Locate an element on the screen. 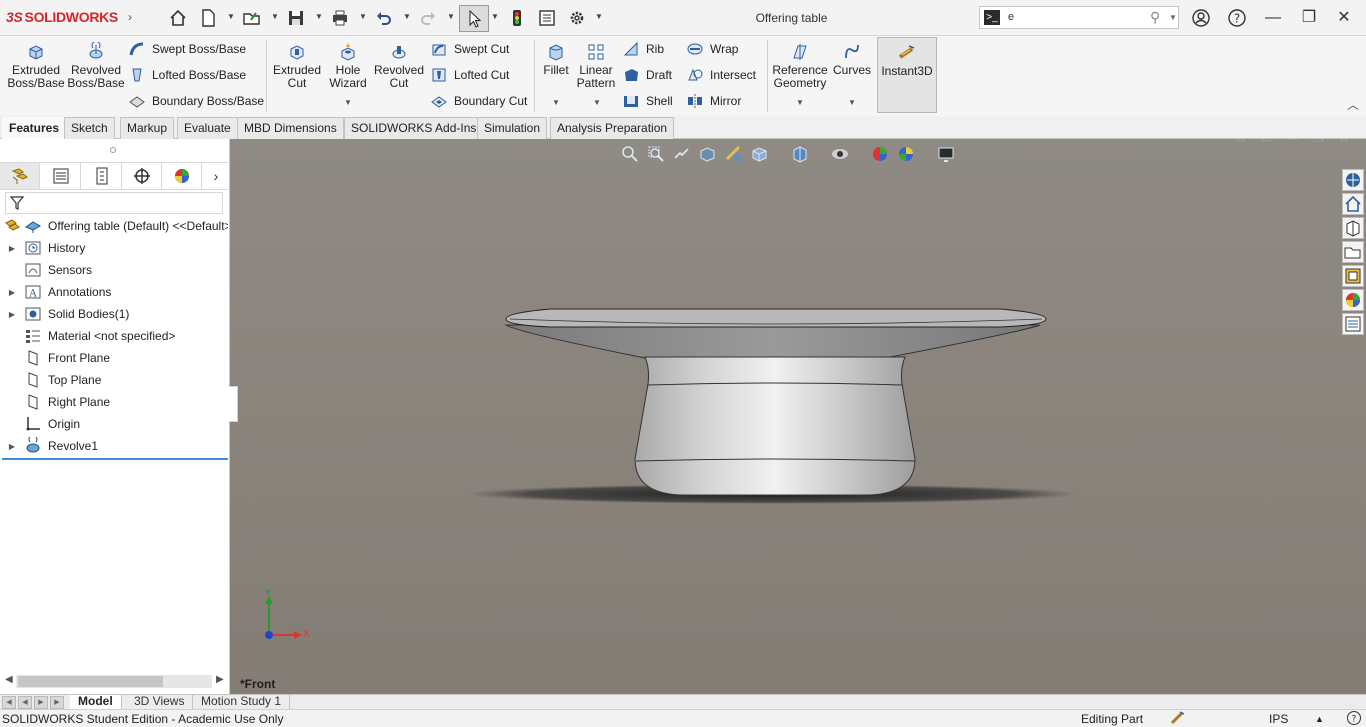  tab-features: Features is located at coordinates (34, 128).